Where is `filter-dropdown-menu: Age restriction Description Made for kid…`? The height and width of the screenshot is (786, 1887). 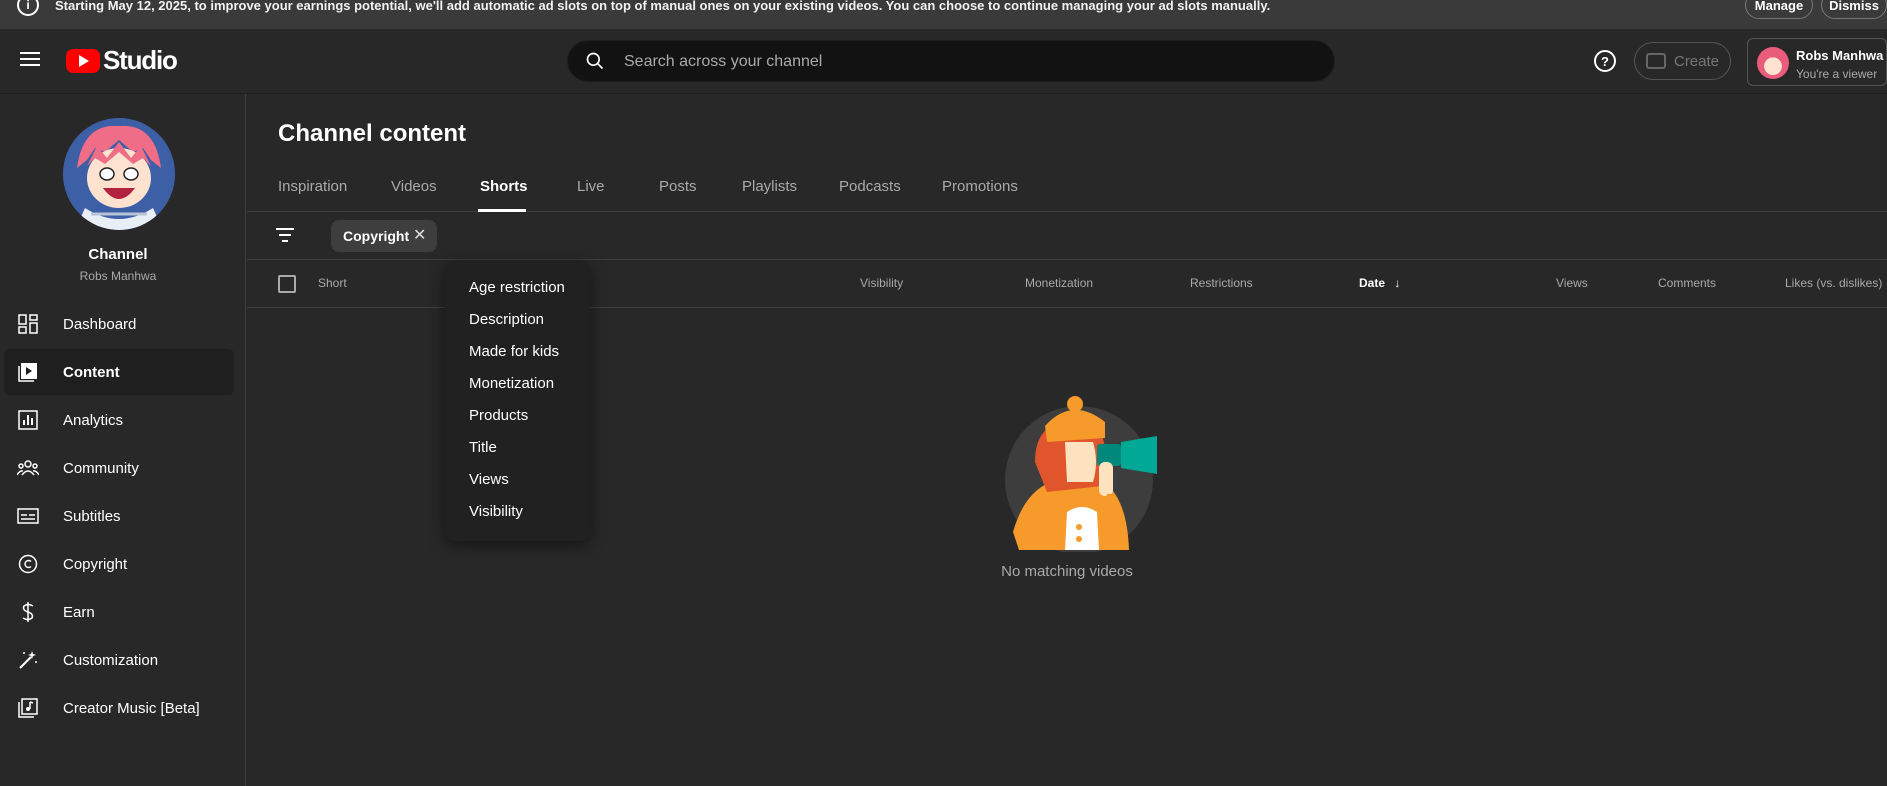 filter-dropdown-menu: Age restriction Description Made for kid… is located at coordinates (517, 401).